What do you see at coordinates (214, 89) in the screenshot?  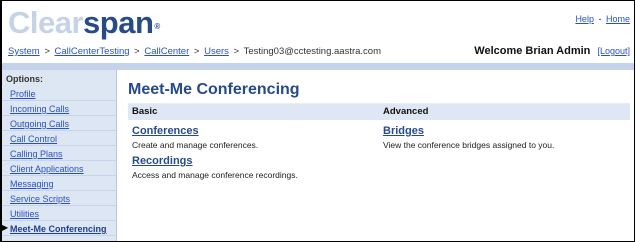 I see `page-title: Meet-Me Conferencing` at bounding box center [214, 89].